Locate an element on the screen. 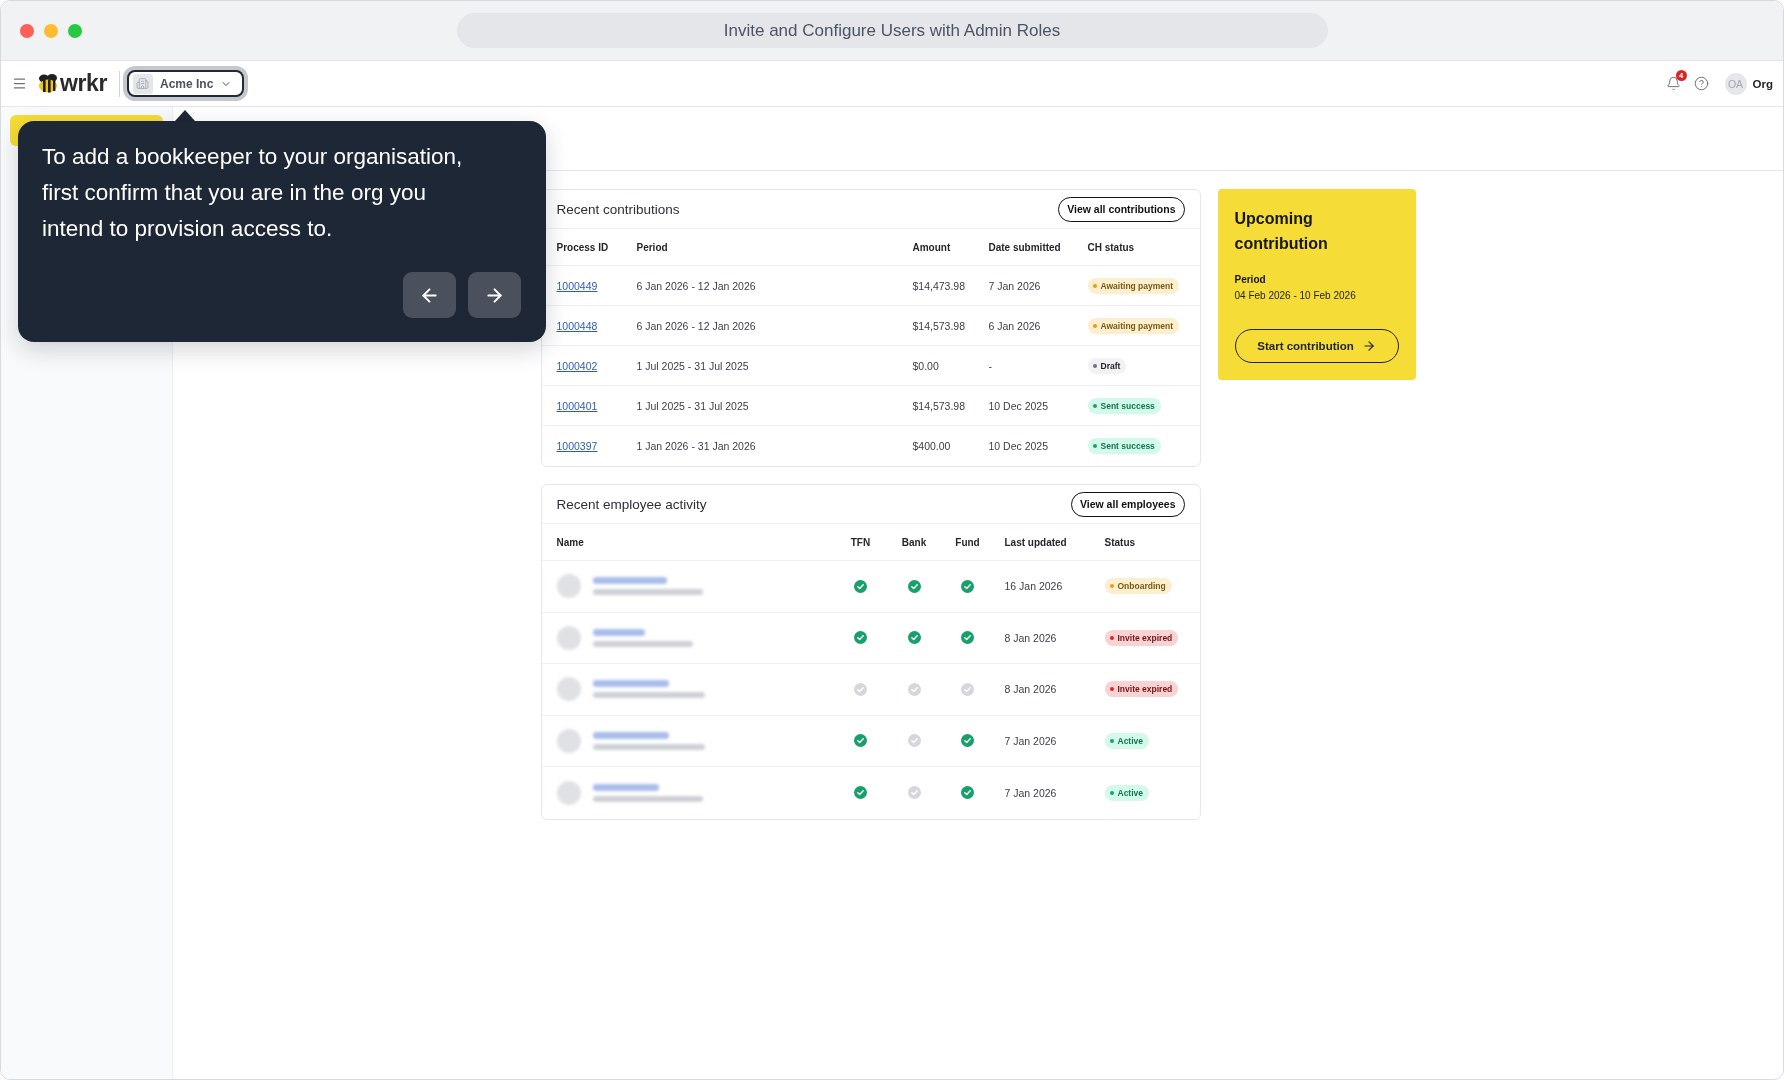 This screenshot has width=1784, height=1080. table-cell-text: 6 Jan 2026 is located at coordinates (1015, 325).